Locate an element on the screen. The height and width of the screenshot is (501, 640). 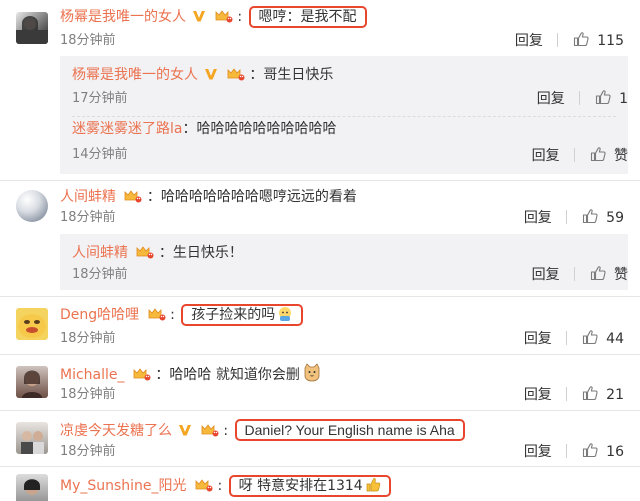
comment-text: 呀 特意安排在1314 is located at coordinates (309, 486).